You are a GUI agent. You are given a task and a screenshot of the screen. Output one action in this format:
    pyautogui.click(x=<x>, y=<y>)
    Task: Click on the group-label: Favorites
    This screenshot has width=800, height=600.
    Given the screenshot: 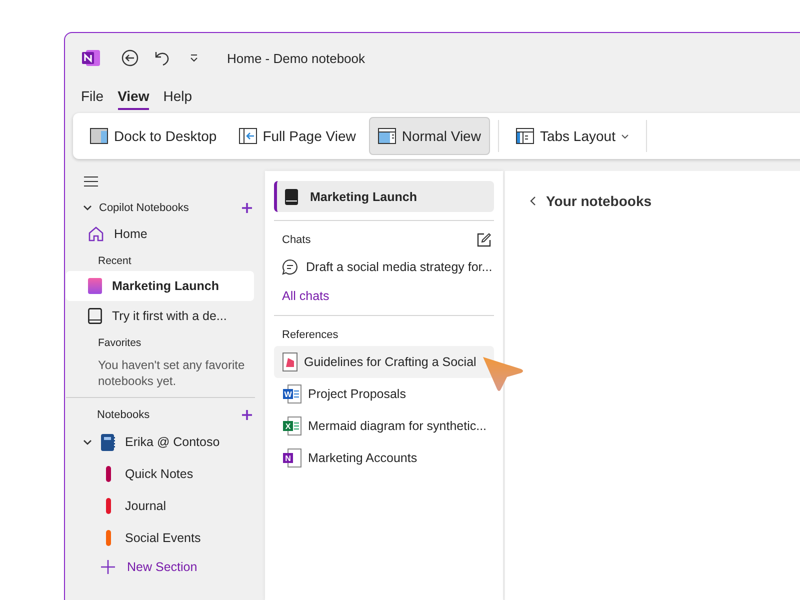 What is the action you would take?
    pyautogui.click(x=119, y=343)
    